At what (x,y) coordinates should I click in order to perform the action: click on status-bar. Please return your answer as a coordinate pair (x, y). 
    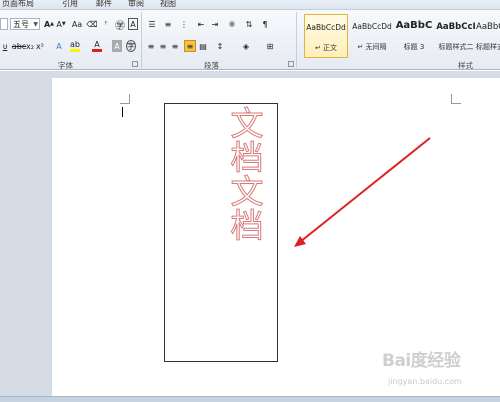
    Looking at the image, I should click on (250, 399).